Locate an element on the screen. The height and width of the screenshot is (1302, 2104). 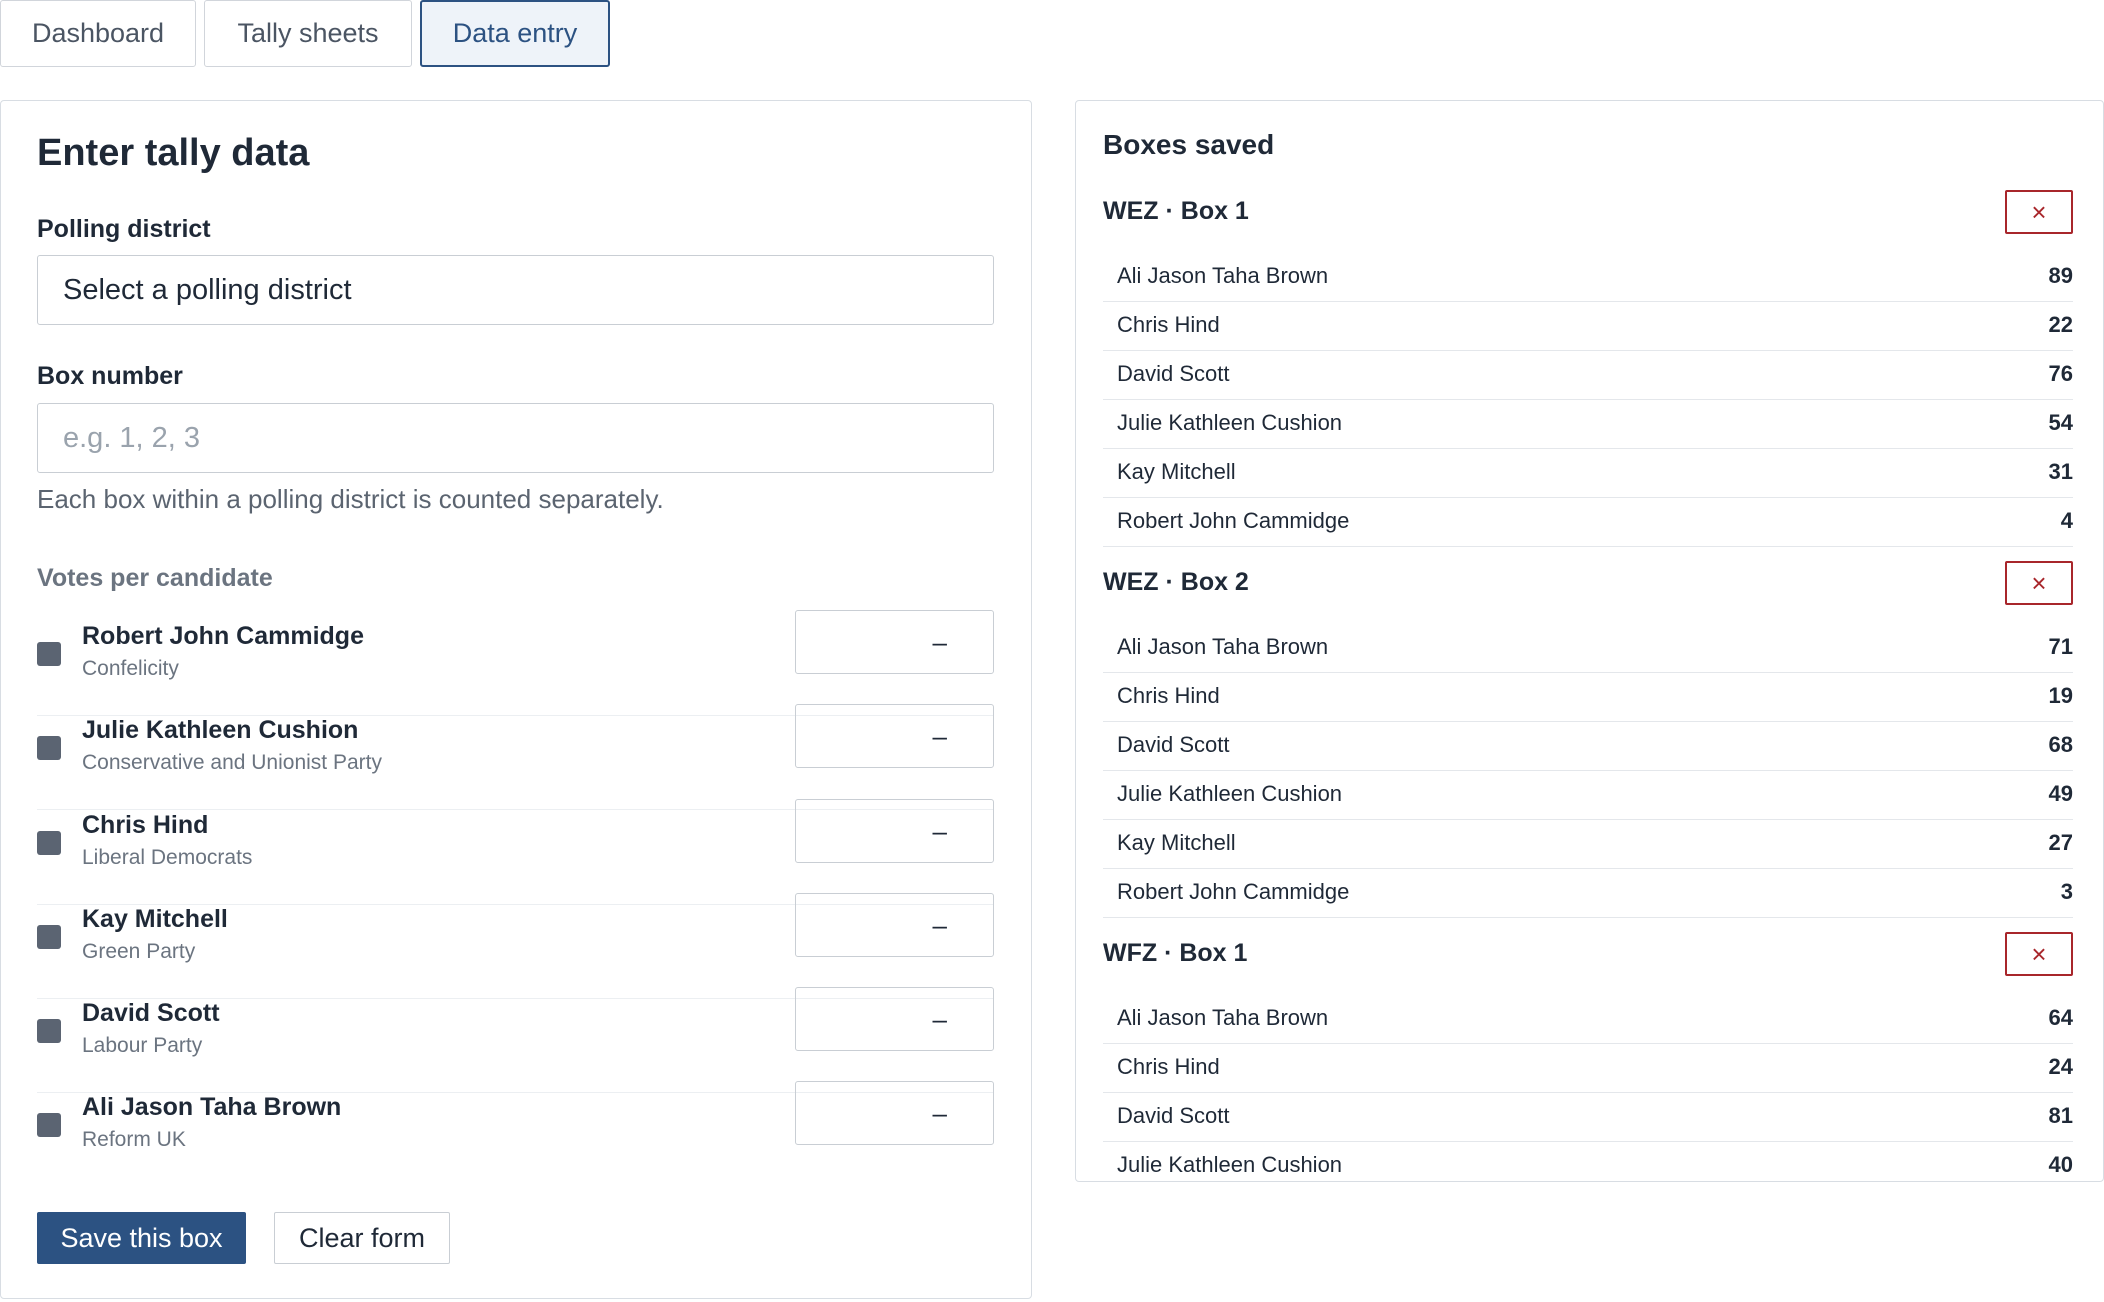
saved-row: Julie Kathleen Cushion 49 is located at coordinates (1588, 795).